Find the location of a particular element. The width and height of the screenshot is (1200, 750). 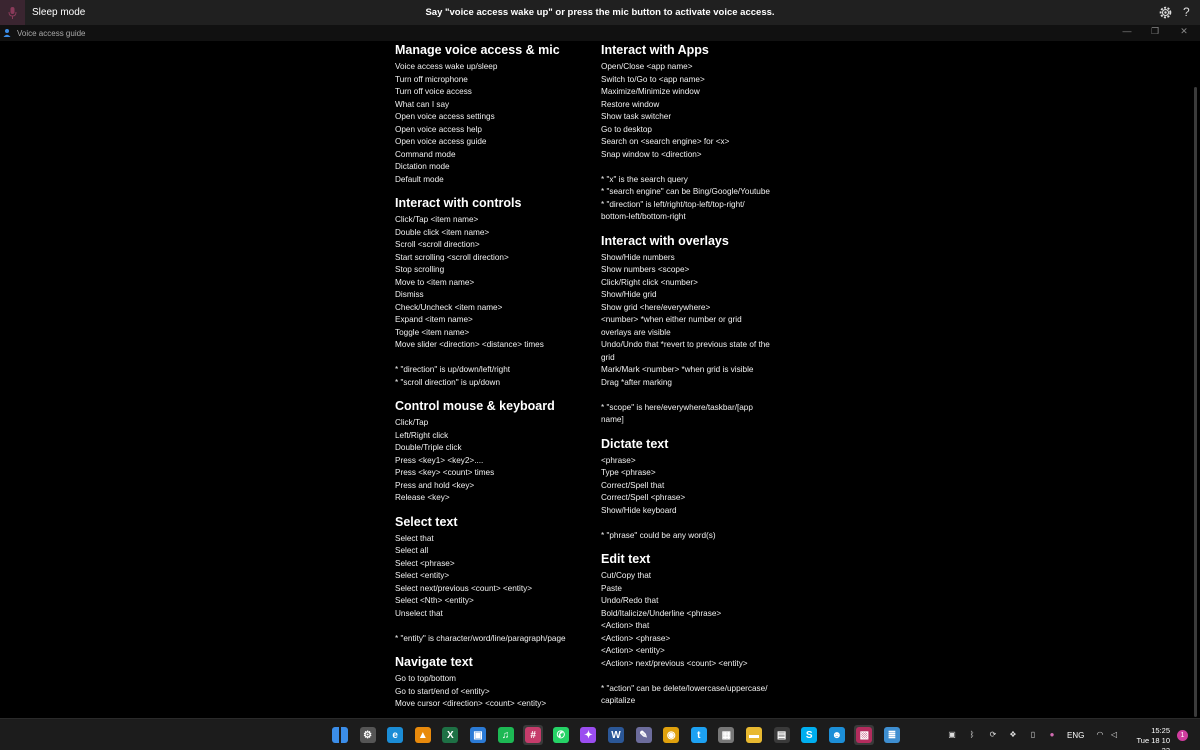

paint-icon-glyph: ✎ is located at coordinates (644, 735).